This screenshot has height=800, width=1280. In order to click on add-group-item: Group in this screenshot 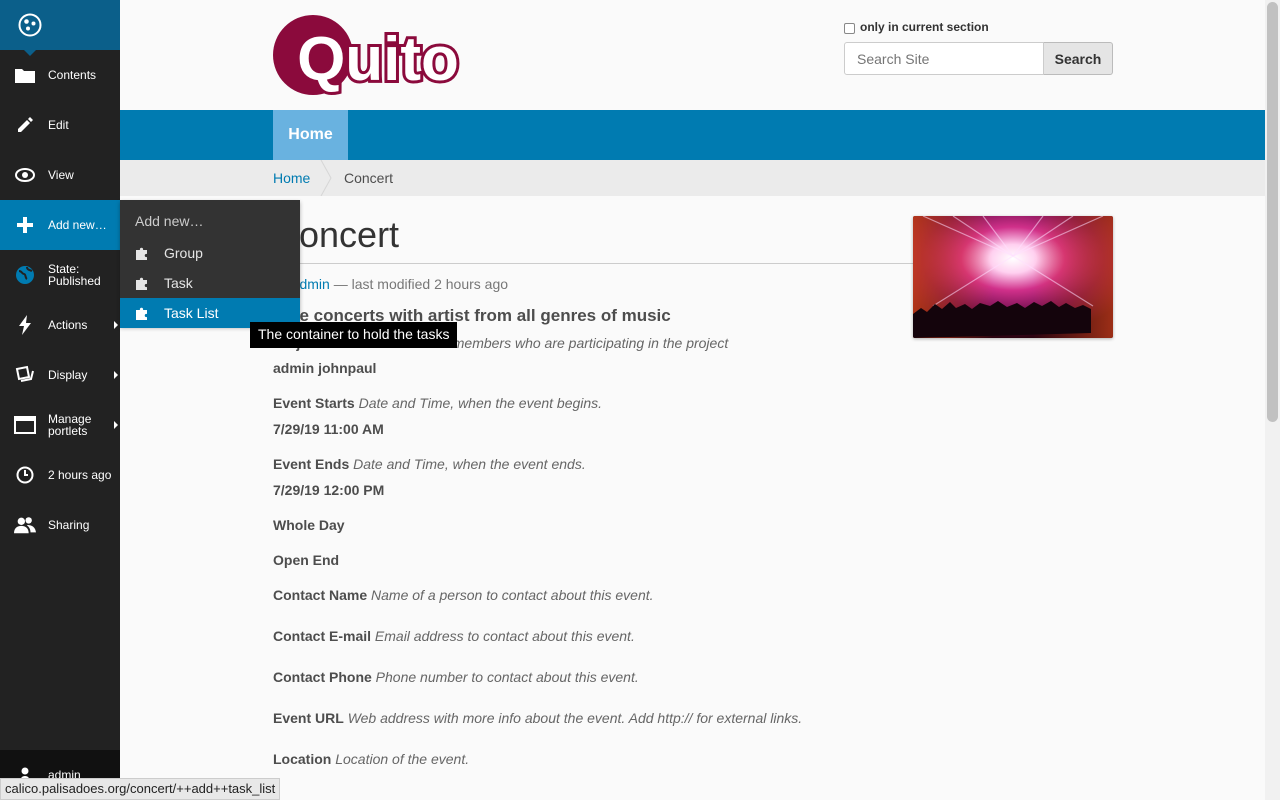, I will do `click(210, 253)`.